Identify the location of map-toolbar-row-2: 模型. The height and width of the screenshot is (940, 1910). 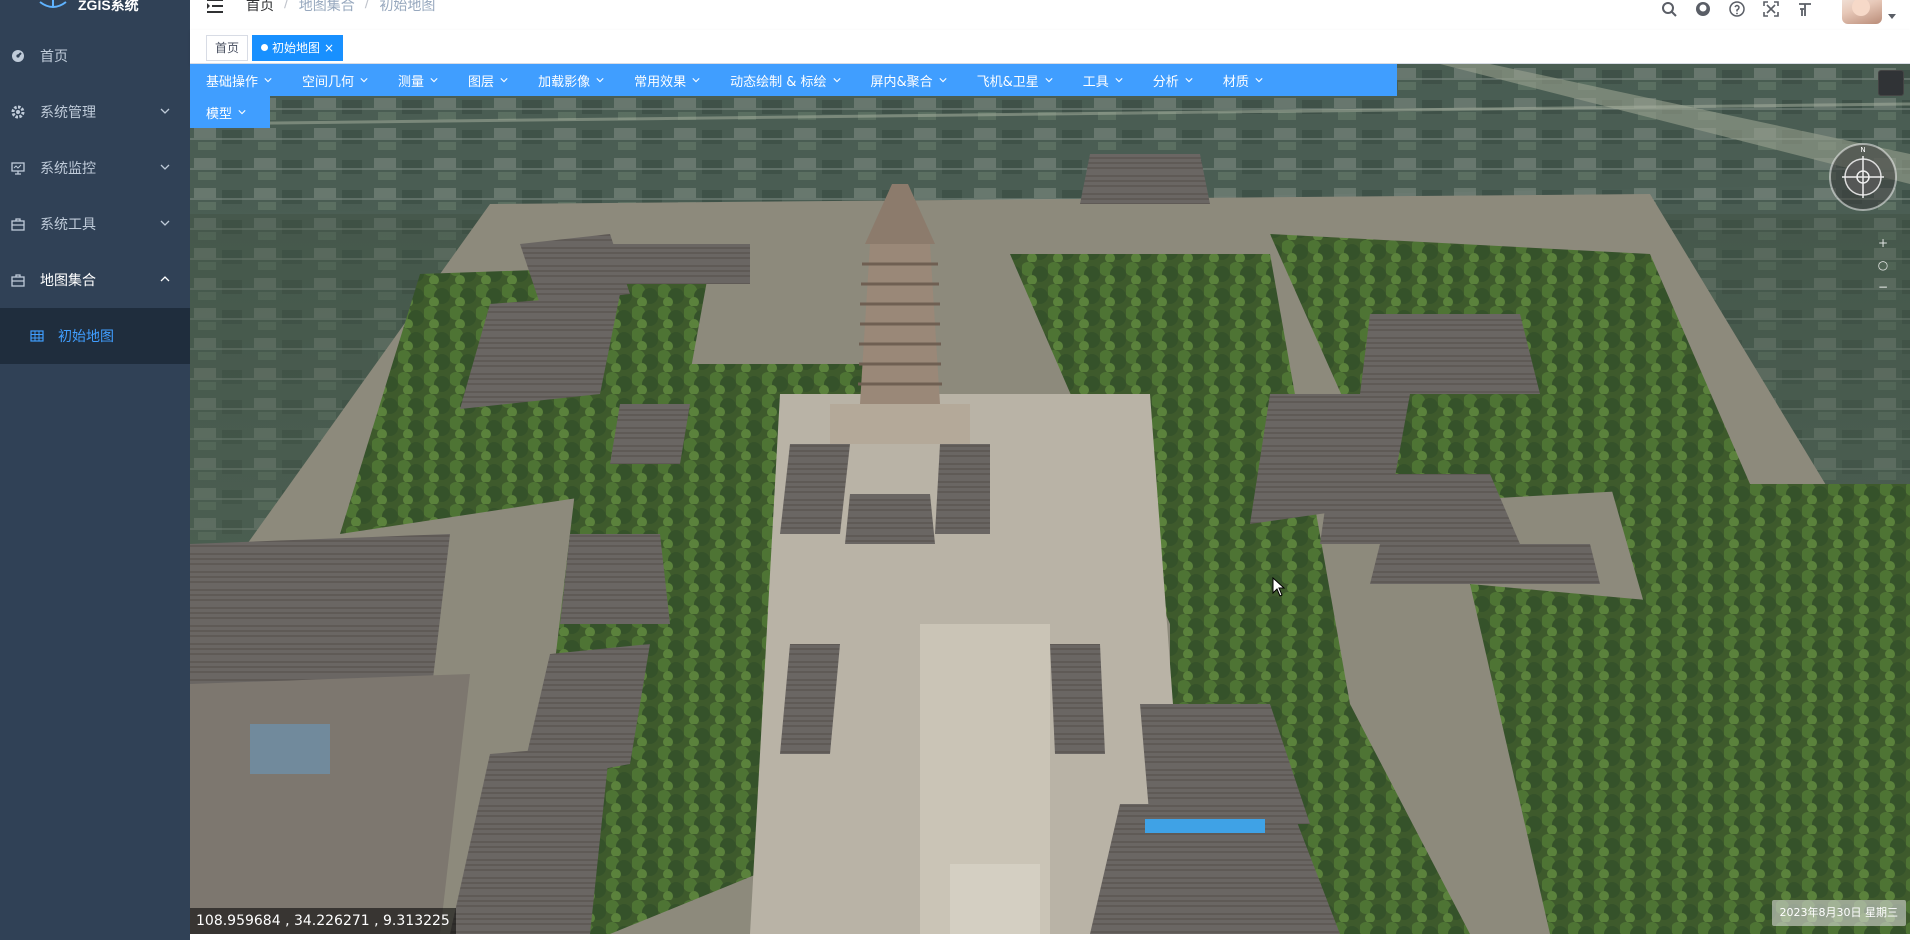
(230, 112).